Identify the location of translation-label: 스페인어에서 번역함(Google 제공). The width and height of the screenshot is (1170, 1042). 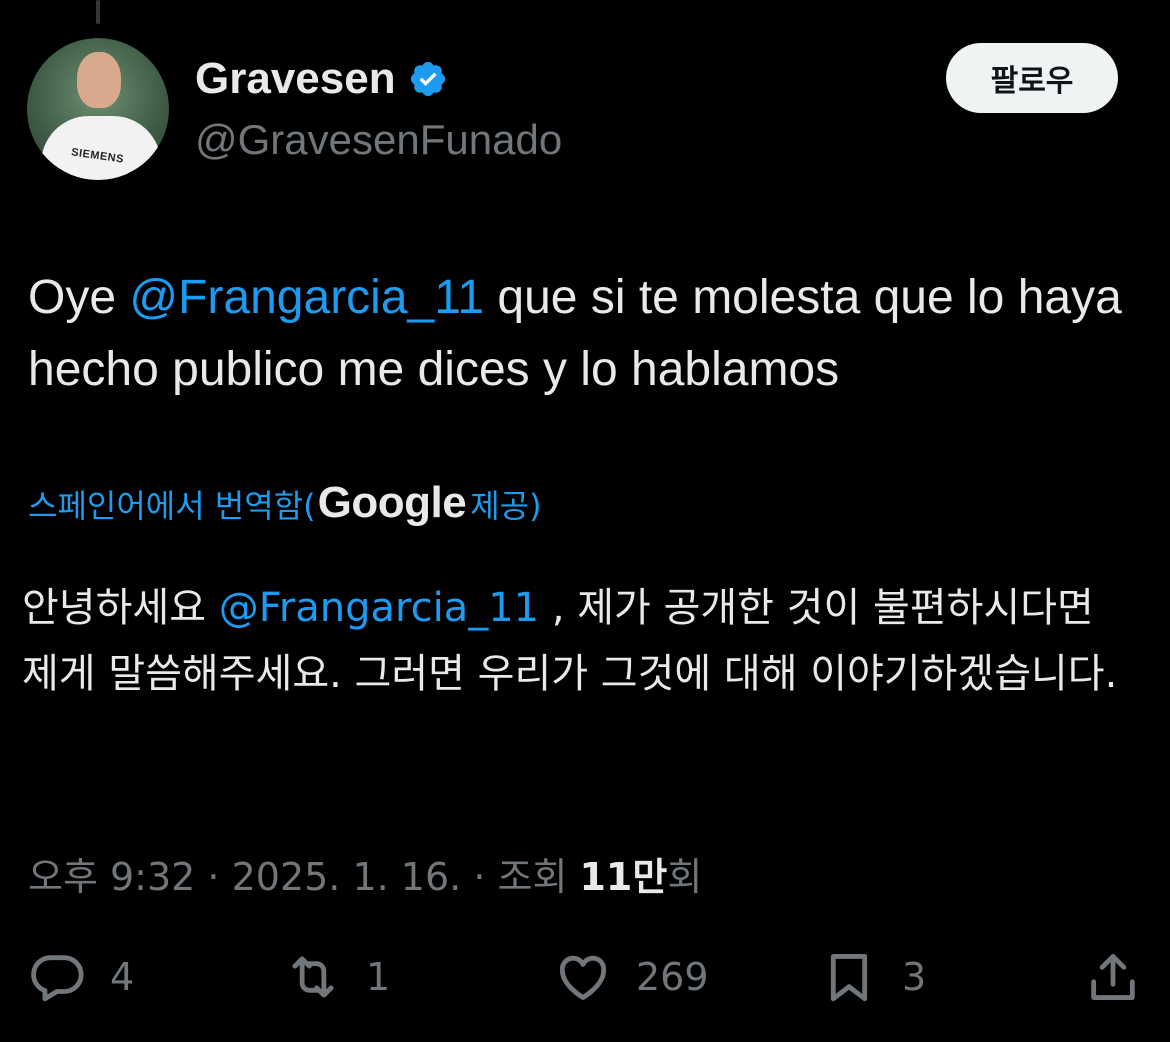
(285, 503).